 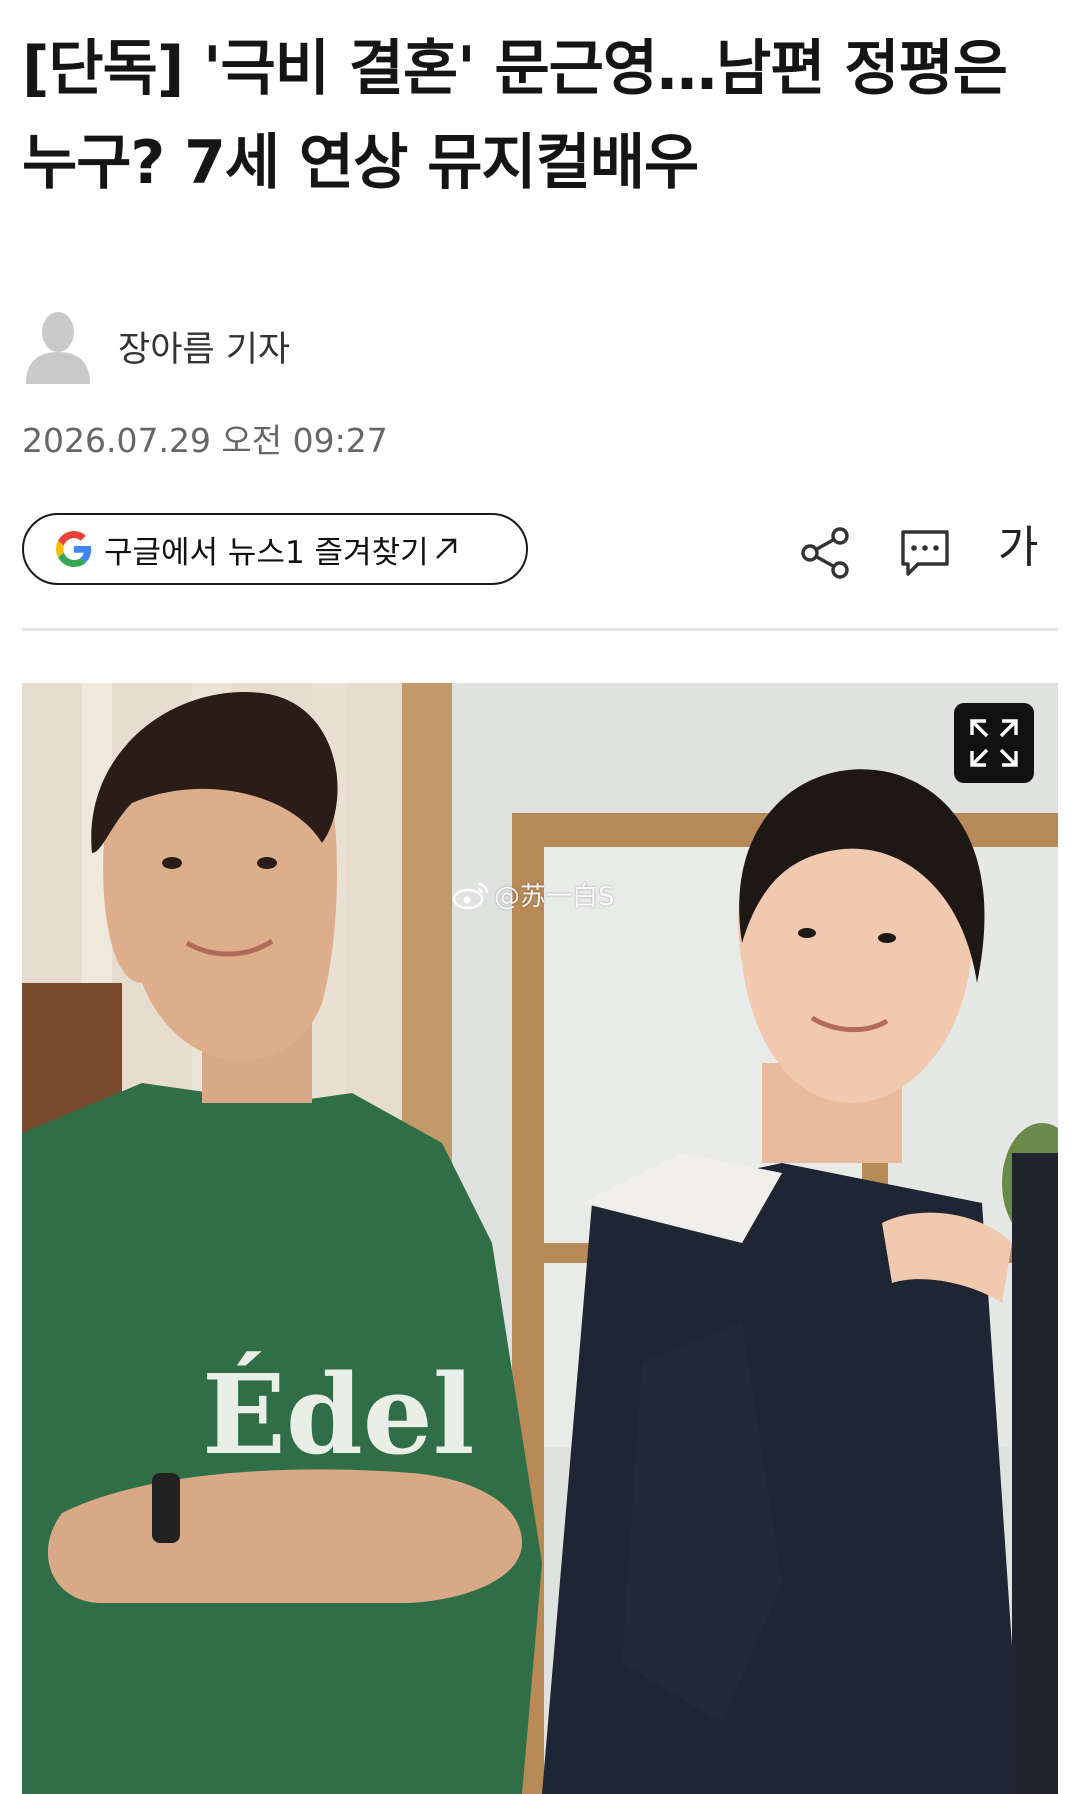 I want to click on external-arrow-icon, so click(x=445, y=548).